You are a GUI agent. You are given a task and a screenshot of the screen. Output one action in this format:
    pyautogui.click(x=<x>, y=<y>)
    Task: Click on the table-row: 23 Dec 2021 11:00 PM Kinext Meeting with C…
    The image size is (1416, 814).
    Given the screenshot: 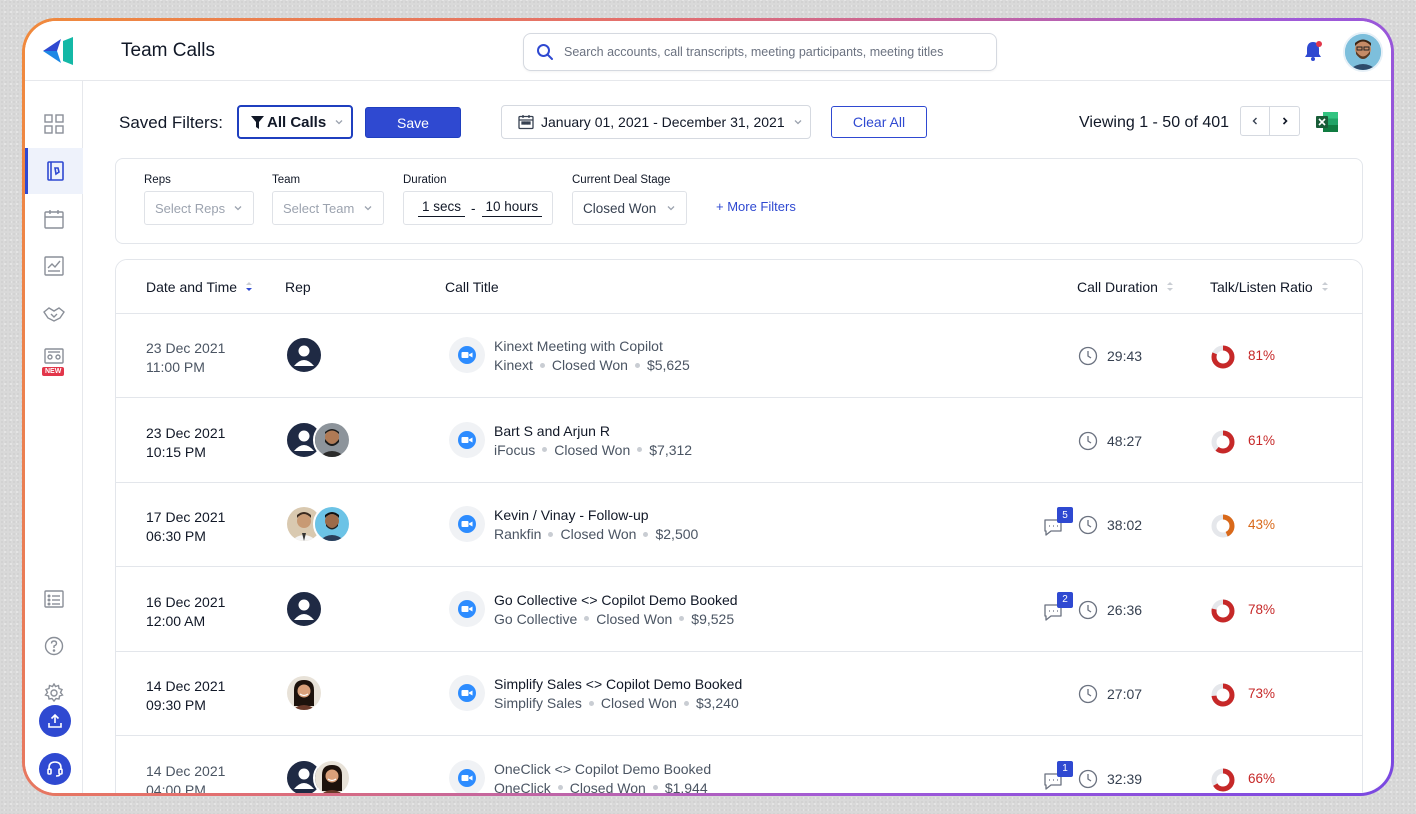 What is the action you would take?
    pyautogui.click(x=739, y=356)
    